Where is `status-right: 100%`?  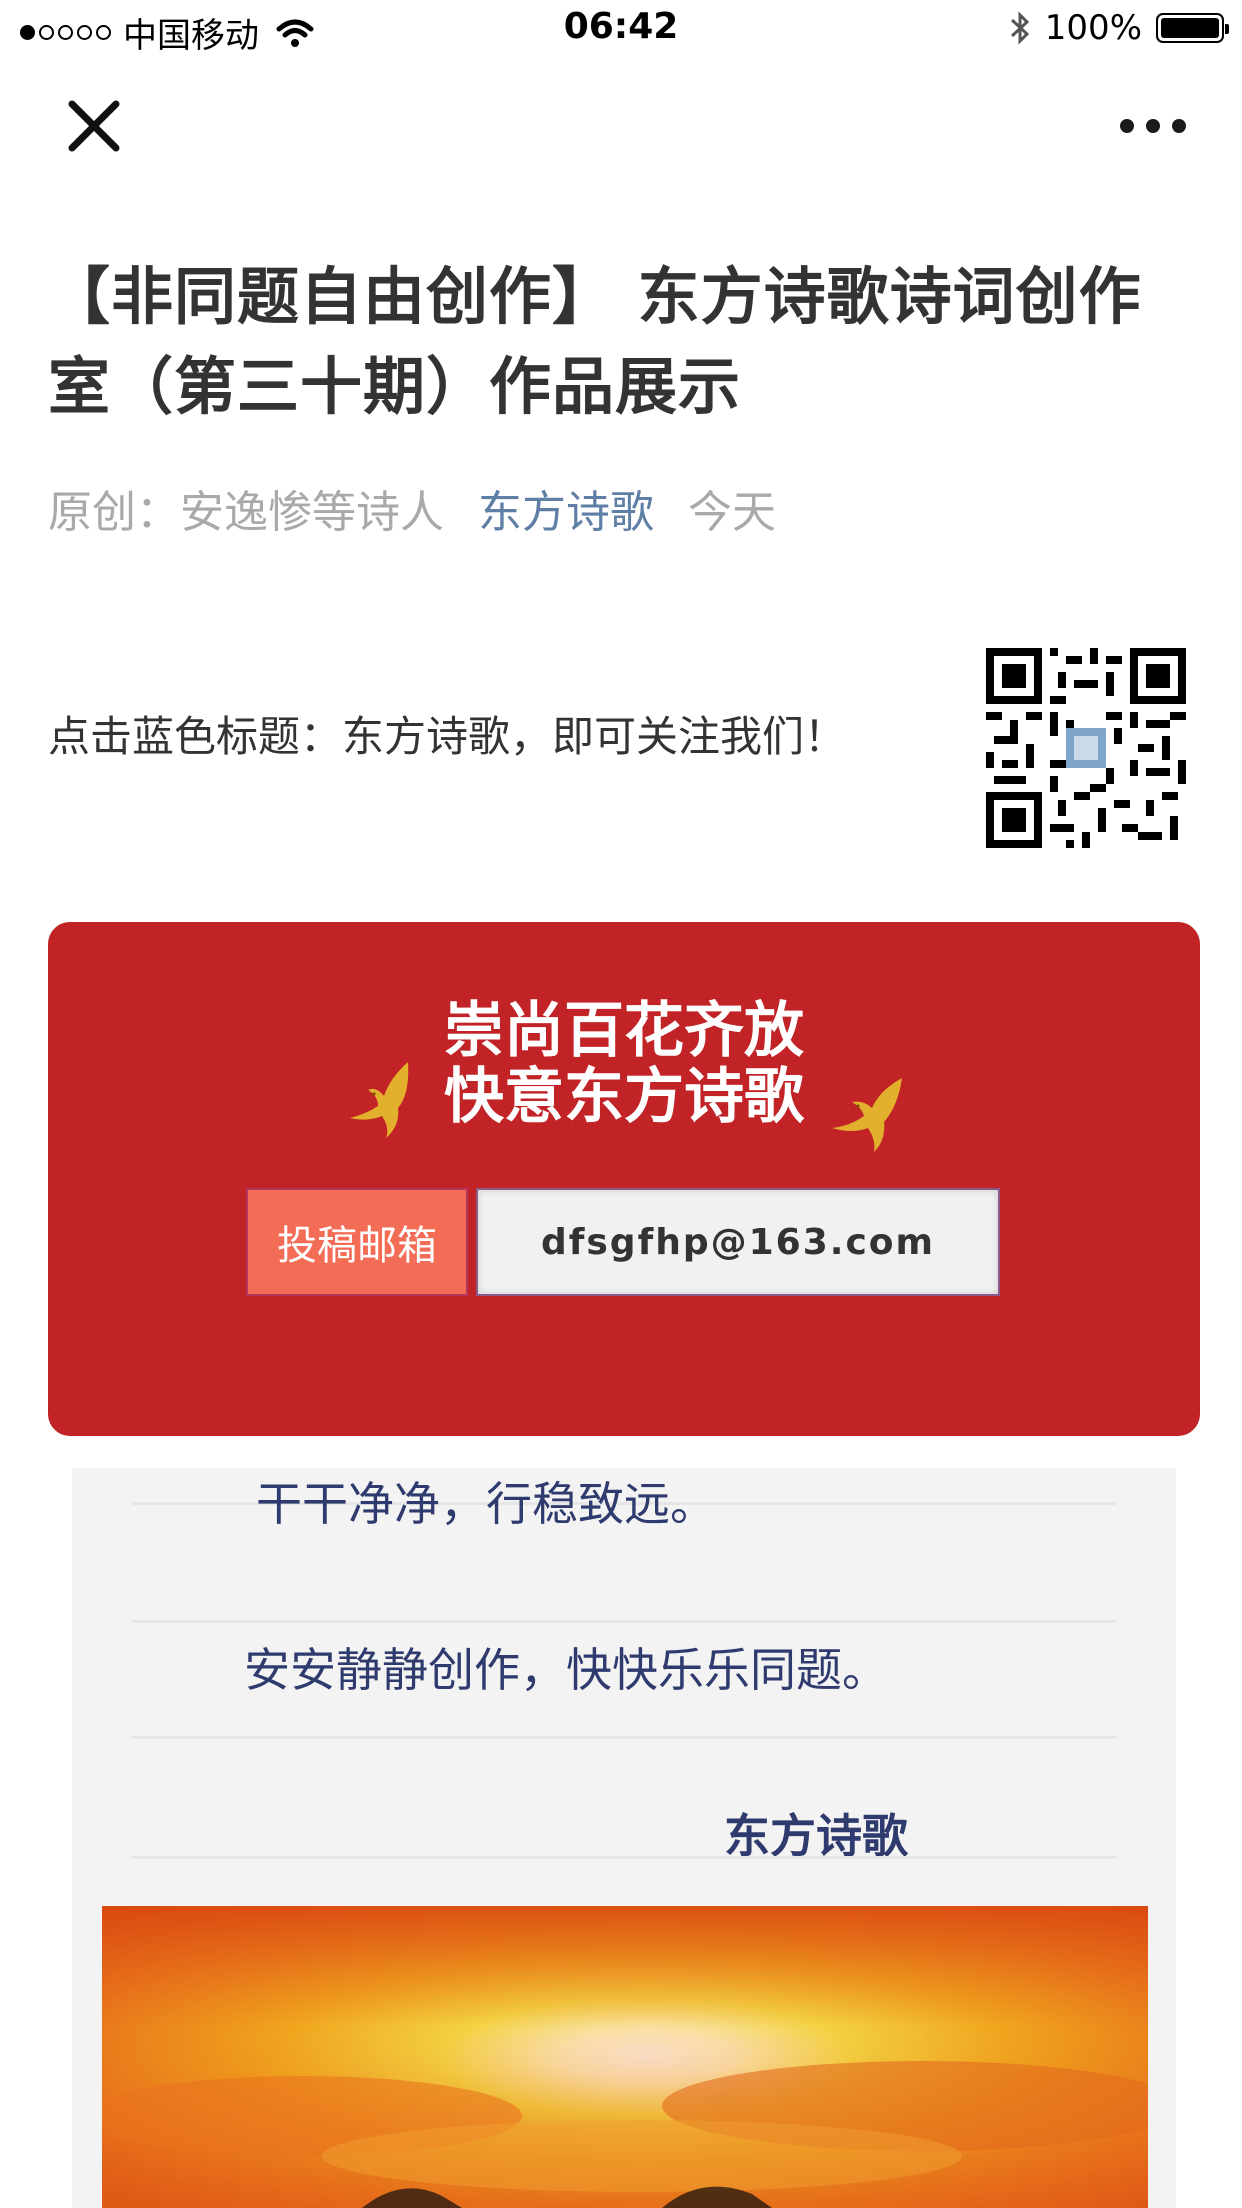
status-right: 100% is located at coordinates (1119, 28).